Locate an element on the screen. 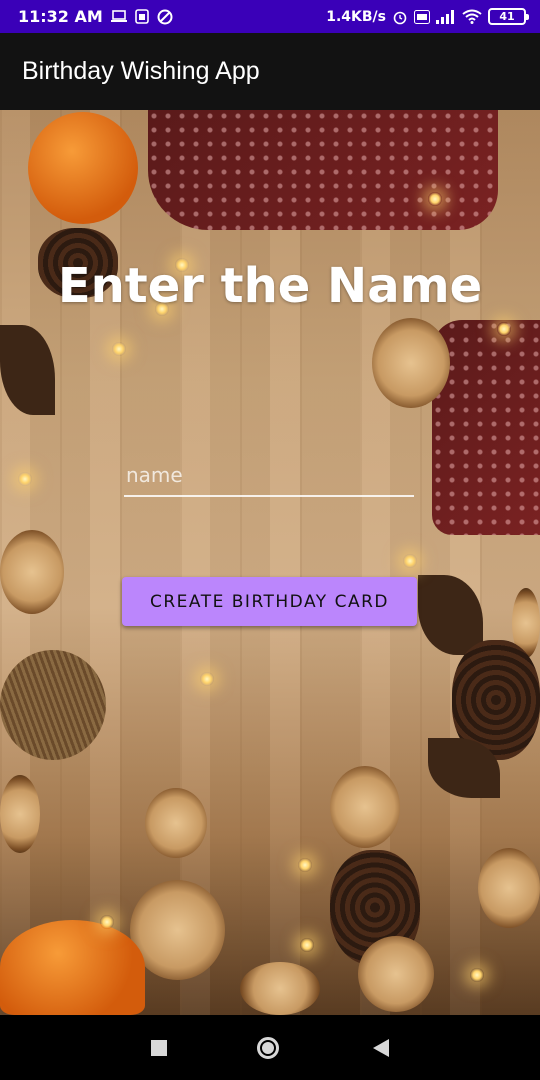 This screenshot has width=540, height=1080. dnd-icon is located at coordinates (165, 17).